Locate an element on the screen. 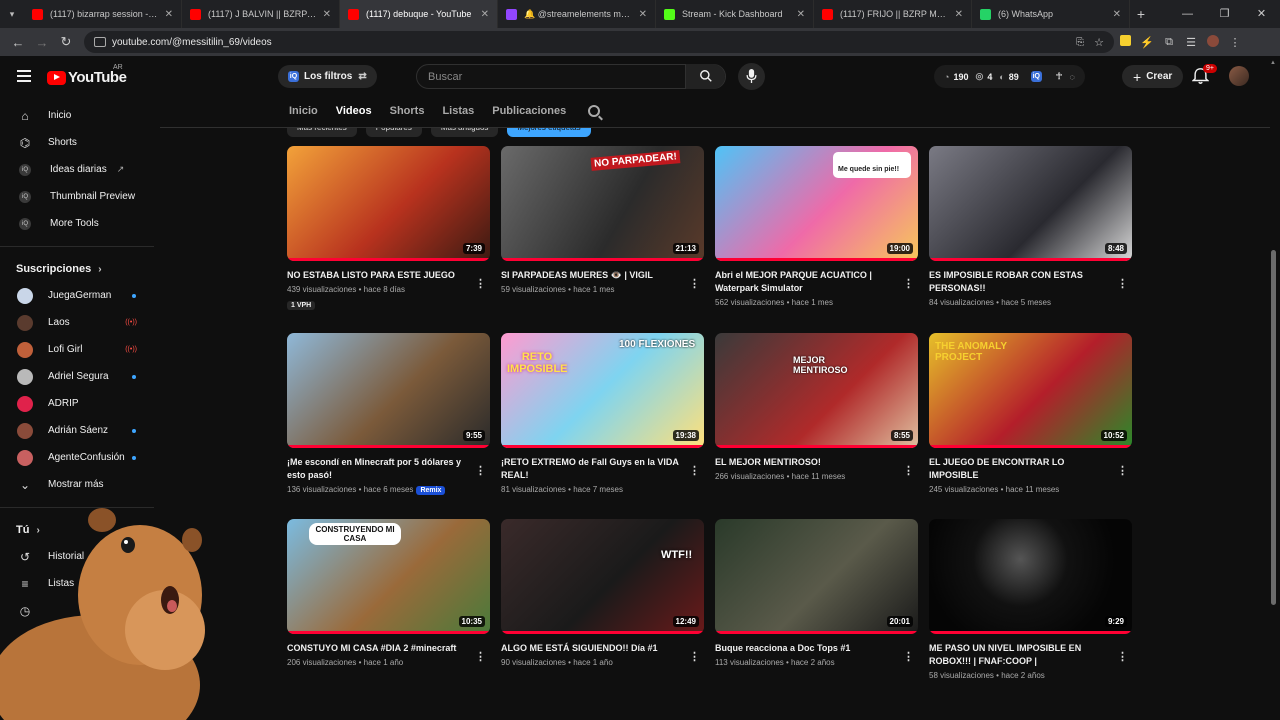 The height and width of the screenshot is (720, 1280). video-title: NO ESTABA LISTO PARA ESTE JUEGO is located at coordinates (388, 275).